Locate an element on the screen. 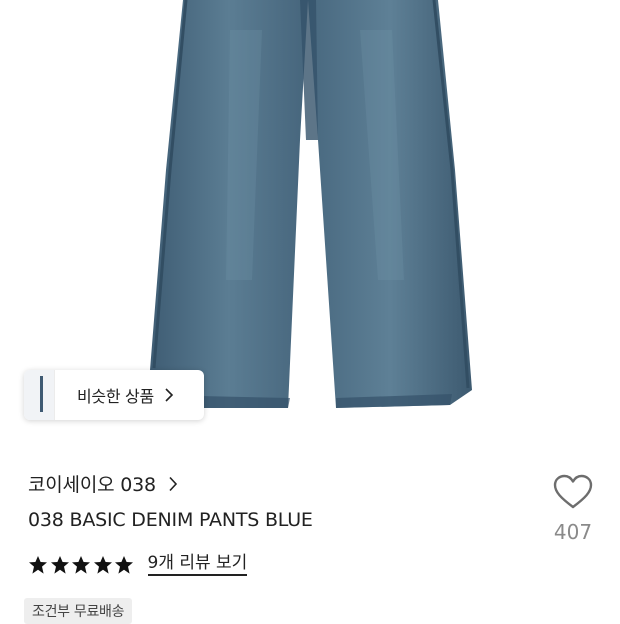  rating-row: 9개 리뷰 보기 is located at coordinates (138, 565).